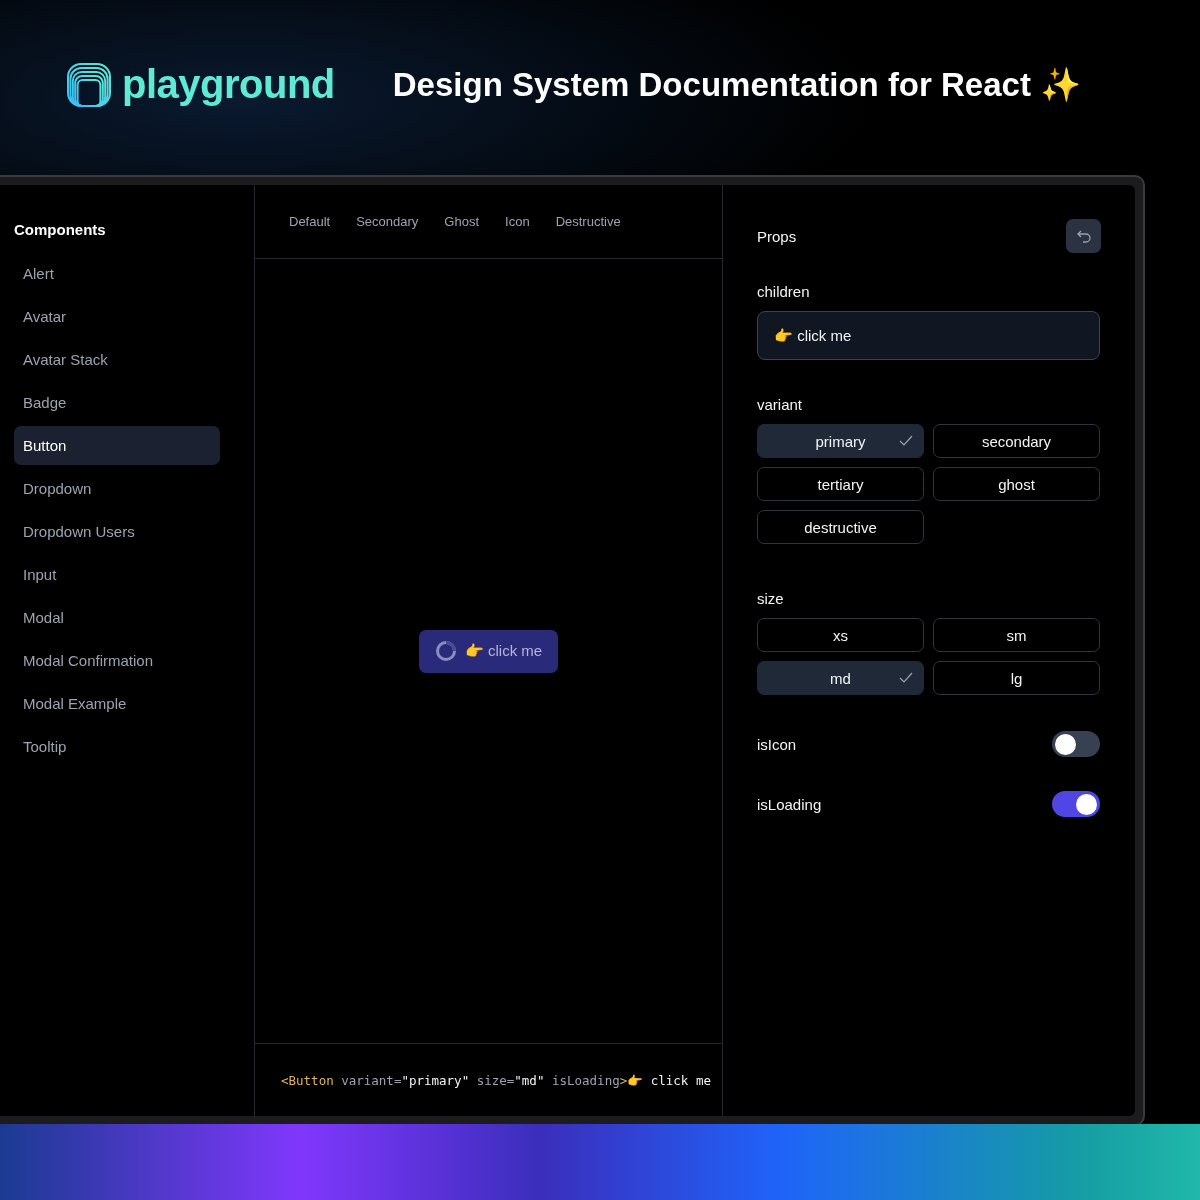 The image size is (1200, 1200). I want to click on sidebar-item: Badge, so click(117, 402).